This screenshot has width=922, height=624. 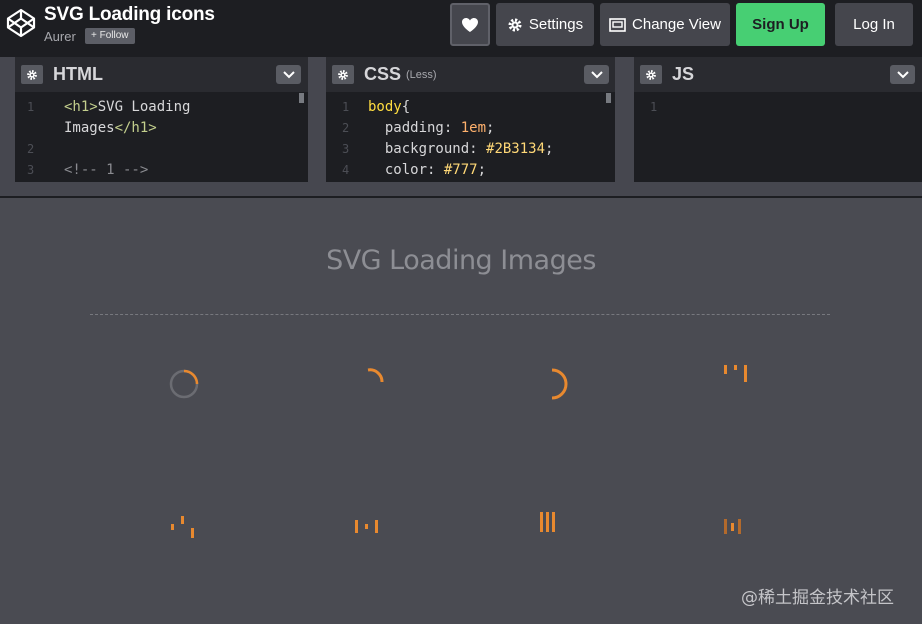 I want to click on ring-spinner-icon, so click(x=184, y=384).